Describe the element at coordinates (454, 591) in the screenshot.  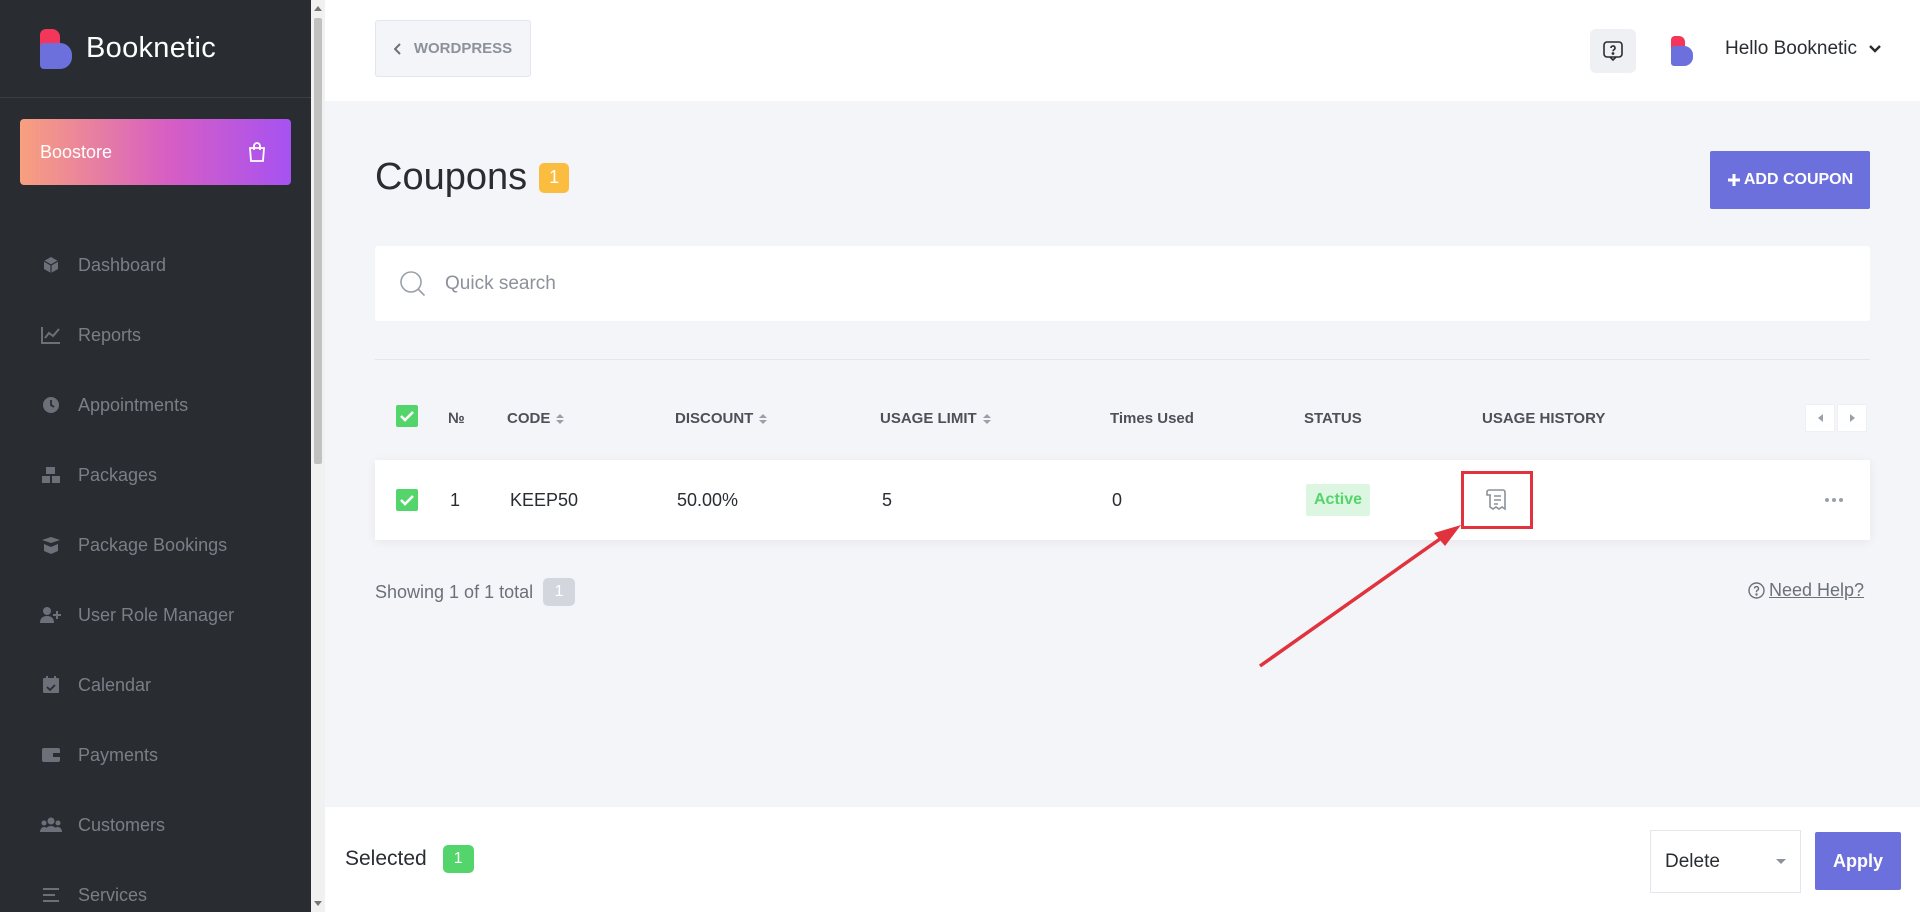
I see `showing-text: Showing 1 of 1 total` at that location.